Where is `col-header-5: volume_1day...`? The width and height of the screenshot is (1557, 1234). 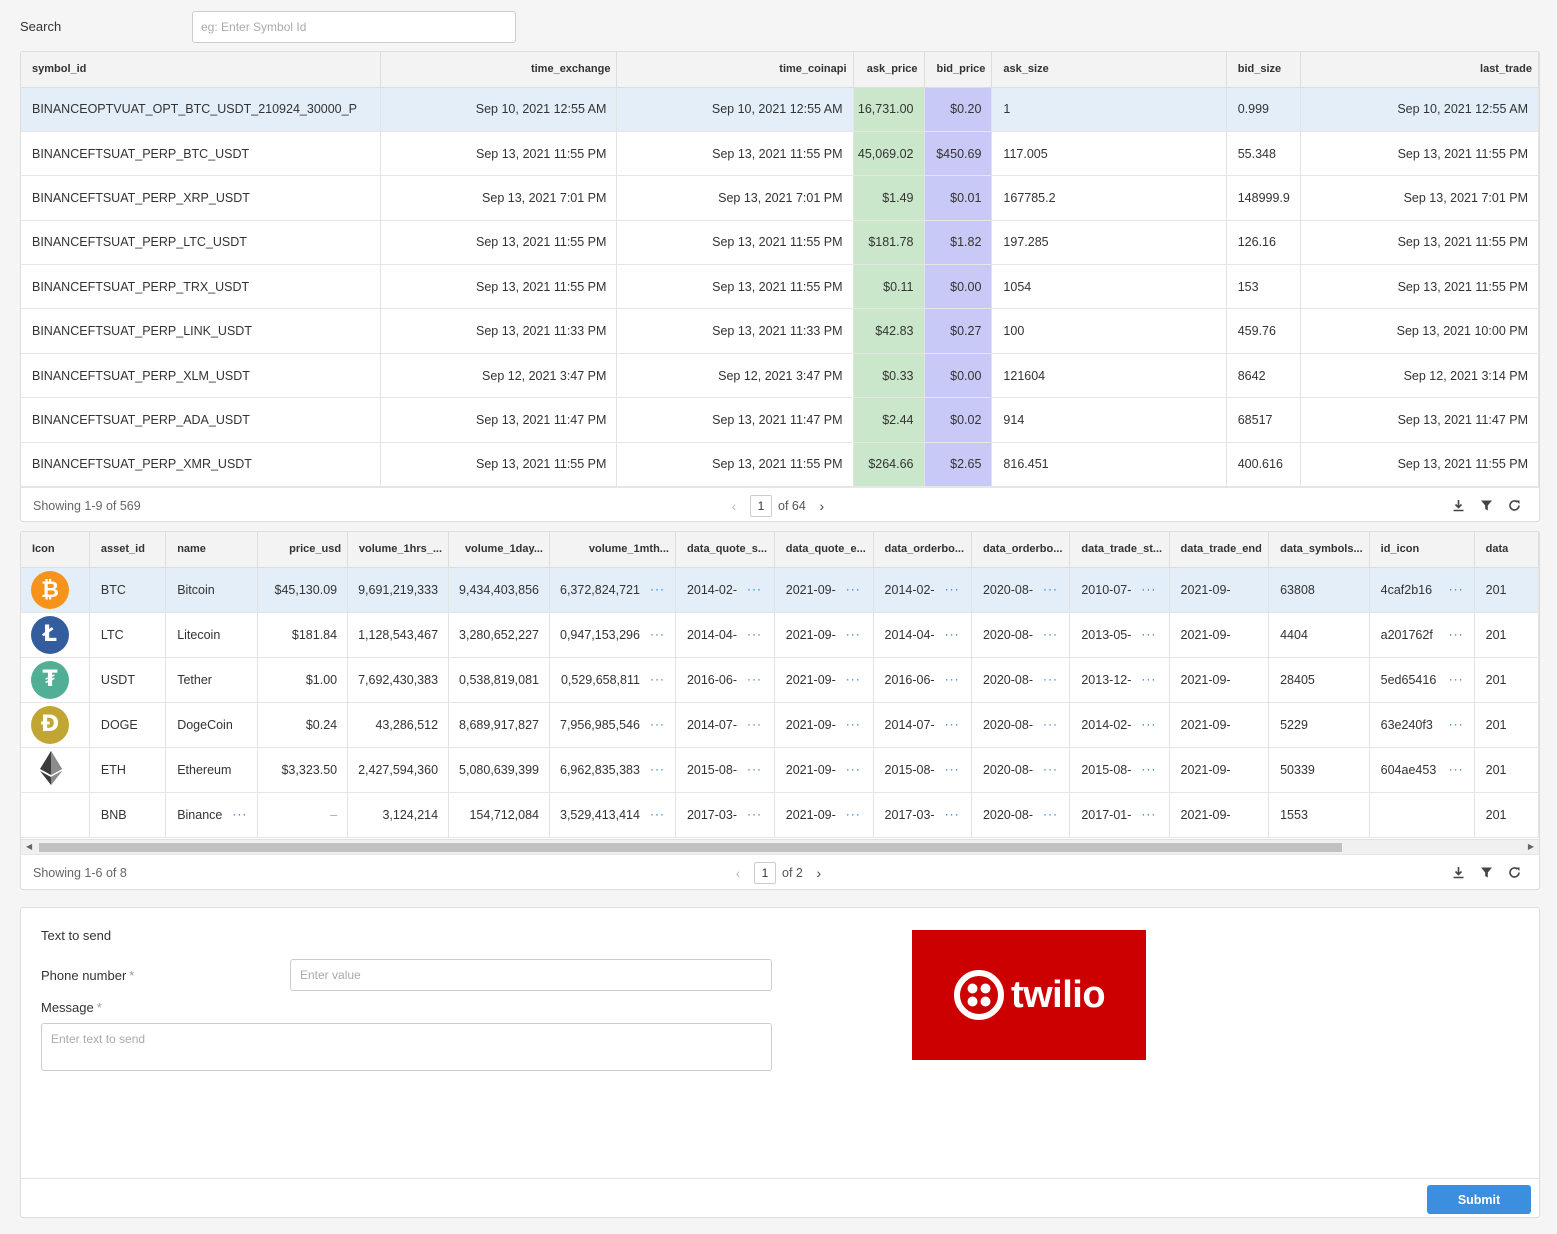
col-header-5: volume_1day... is located at coordinates (499, 550).